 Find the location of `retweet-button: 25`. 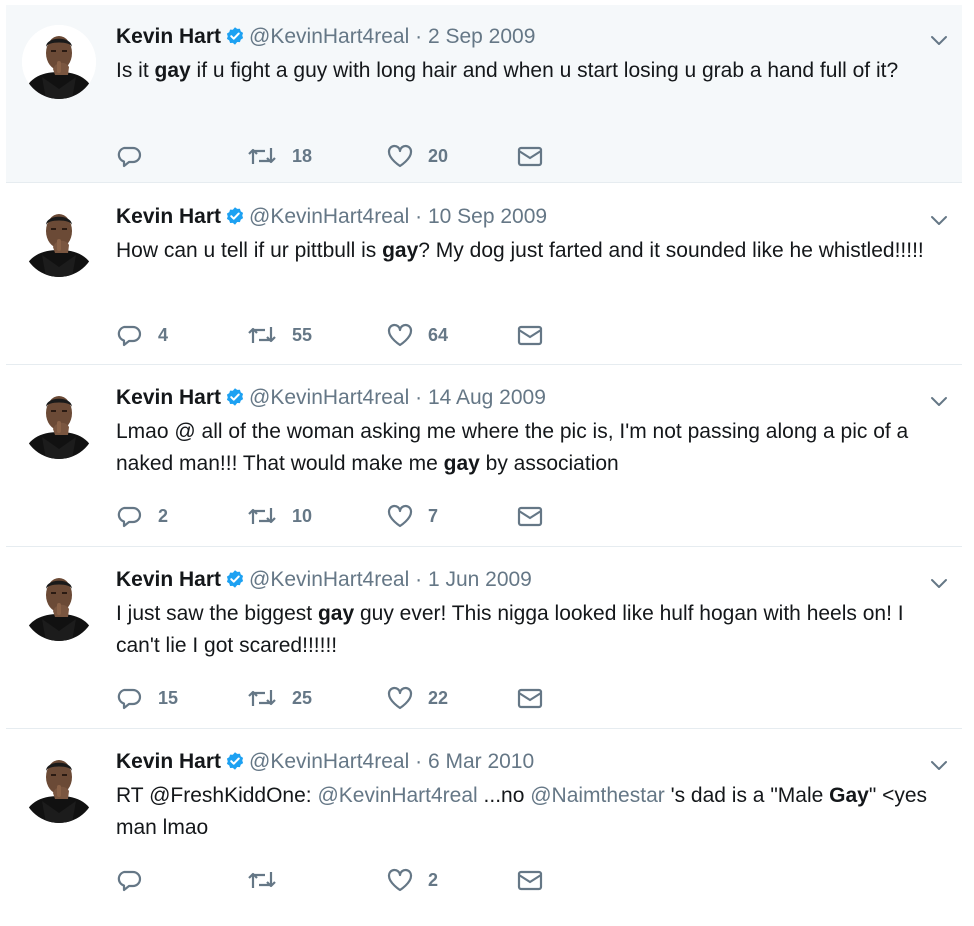

retweet-button: 25 is located at coordinates (279, 698).